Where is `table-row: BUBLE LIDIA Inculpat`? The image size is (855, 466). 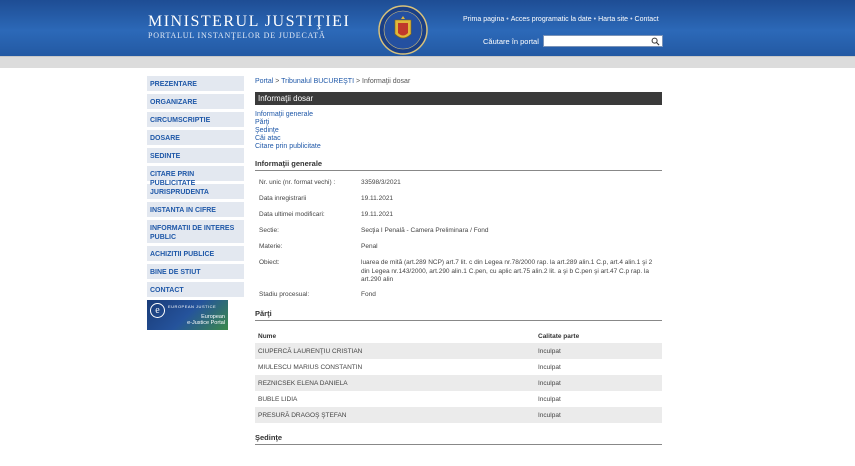 table-row: BUBLE LIDIA Inculpat is located at coordinates (458, 399).